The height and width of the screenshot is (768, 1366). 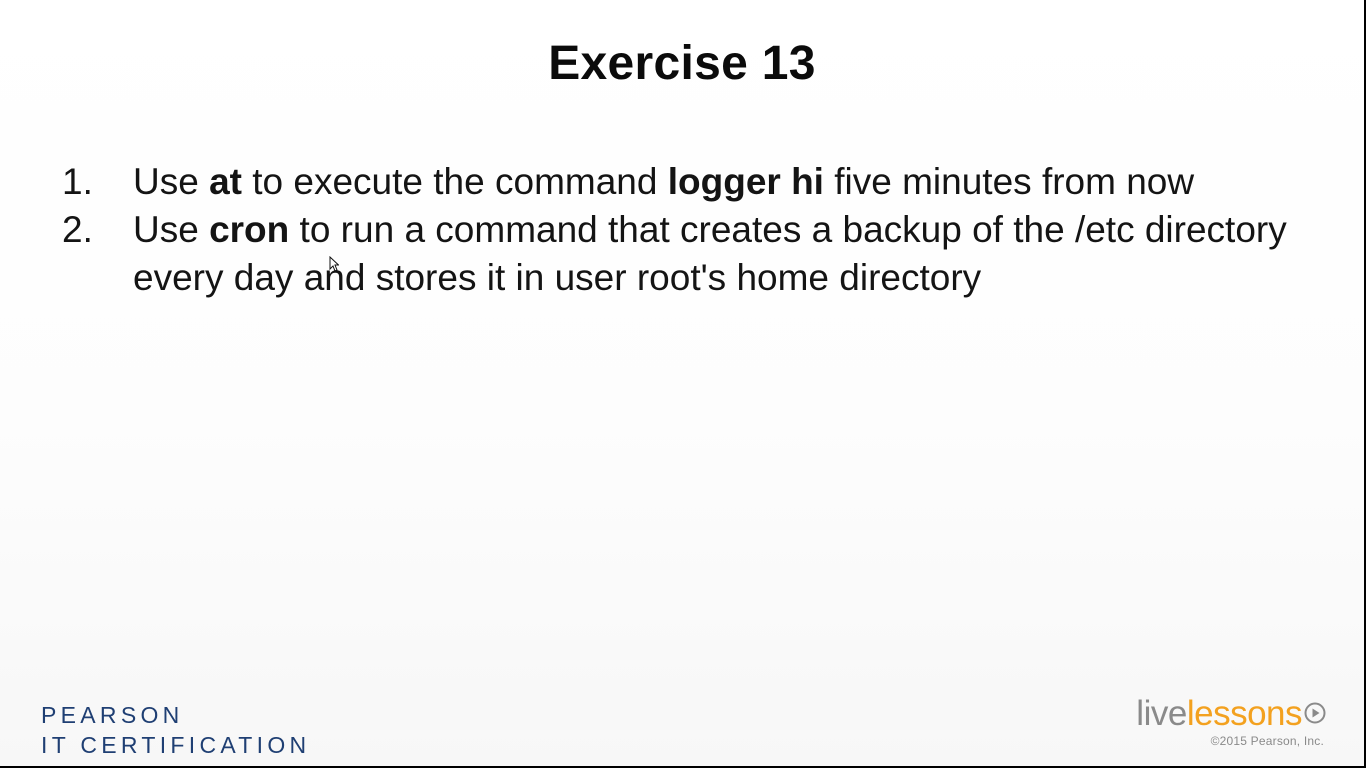 I want to click on list-item-number: 2., so click(x=77, y=229).